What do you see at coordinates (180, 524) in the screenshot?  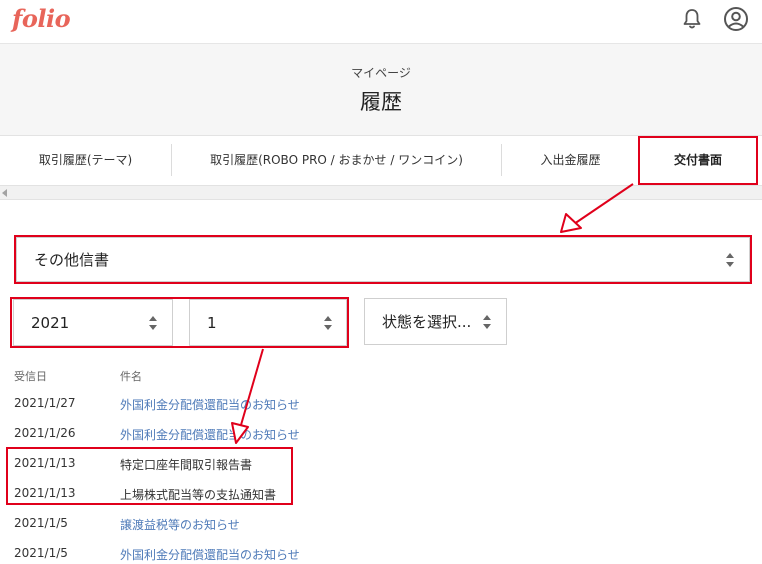 I see `row-subject-link: 譲渡益税等のお知らせ` at bounding box center [180, 524].